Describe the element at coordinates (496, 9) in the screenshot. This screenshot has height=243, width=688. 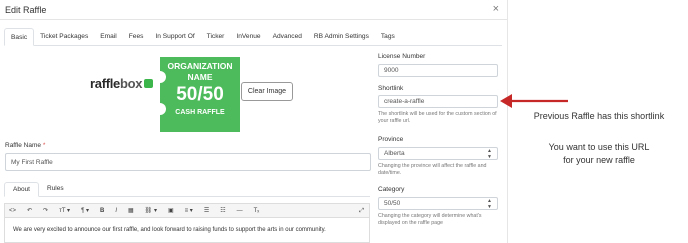
I see `close-icon: ×` at that location.